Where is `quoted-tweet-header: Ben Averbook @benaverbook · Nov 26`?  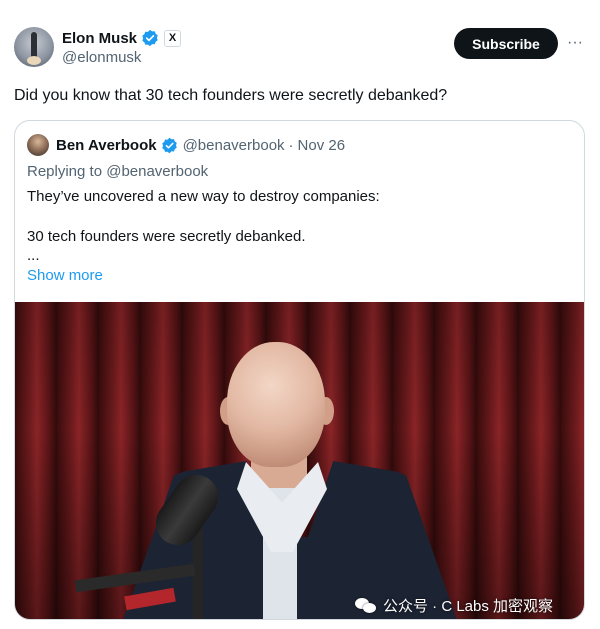 quoted-tweet-header: Ben Averbook @benaverbook · Nov 26 is located at coordinates (186, 145).